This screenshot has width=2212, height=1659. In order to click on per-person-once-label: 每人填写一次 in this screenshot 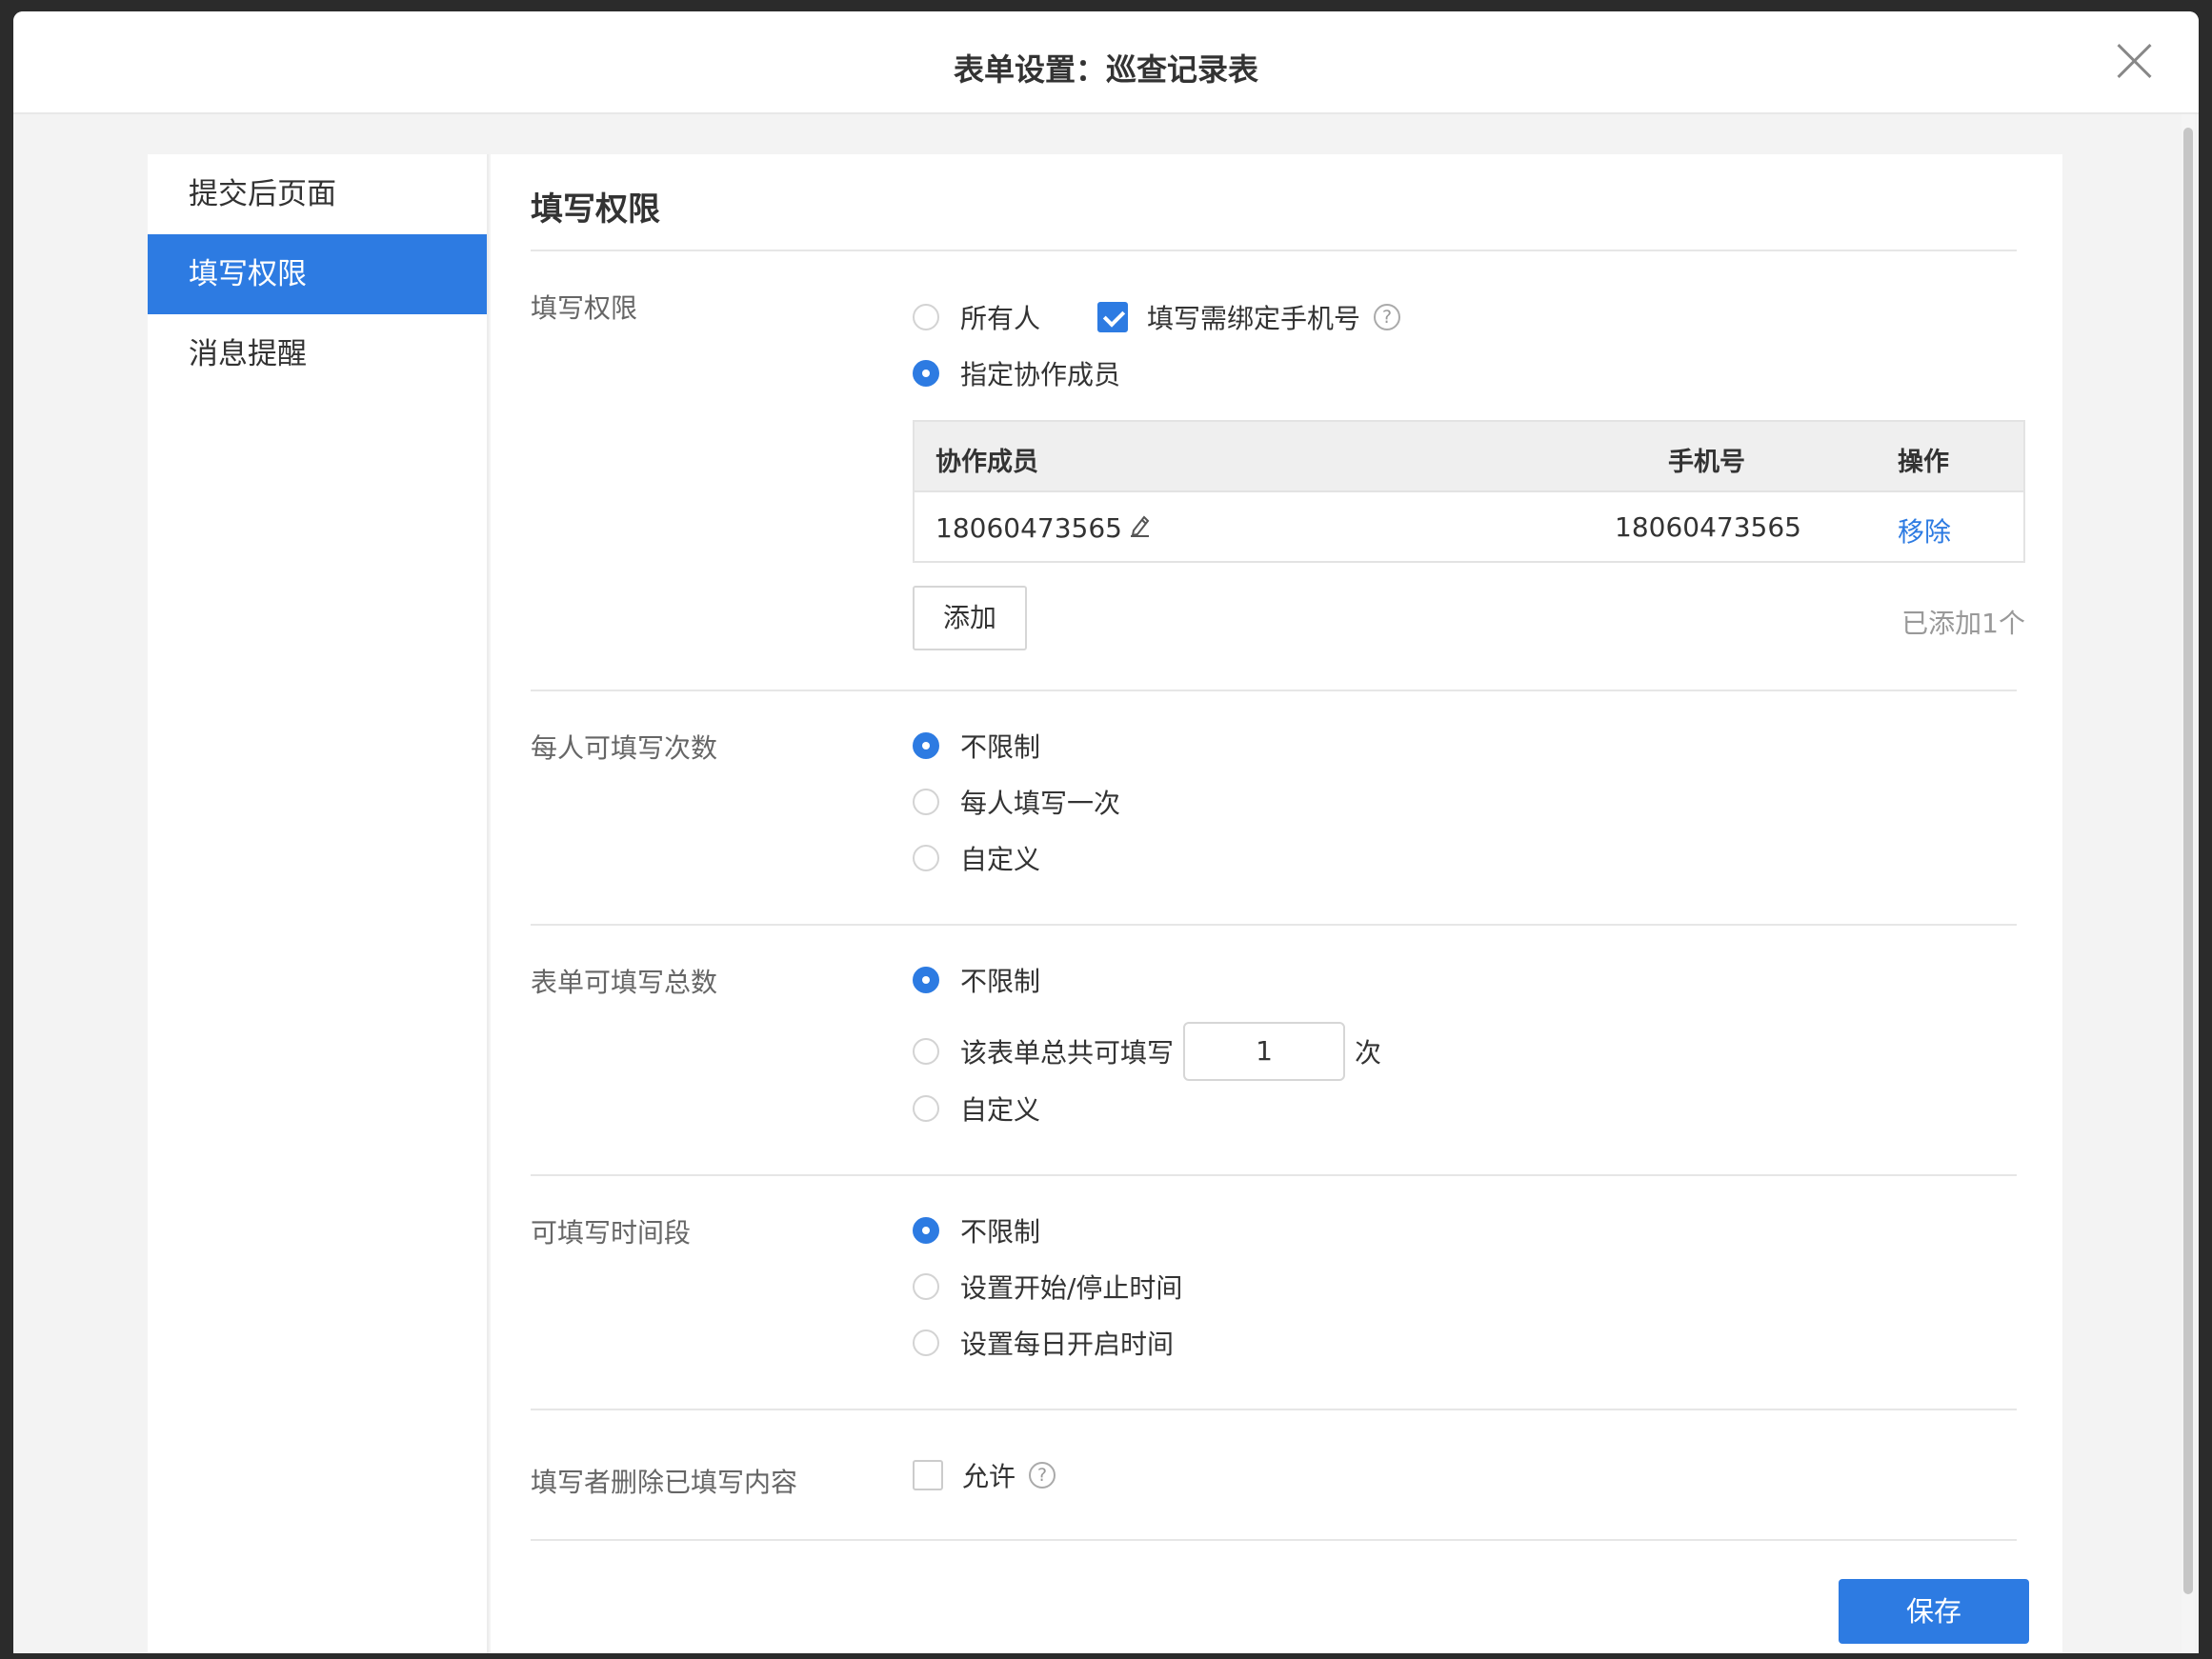, I will do `click(1040, 803)`.